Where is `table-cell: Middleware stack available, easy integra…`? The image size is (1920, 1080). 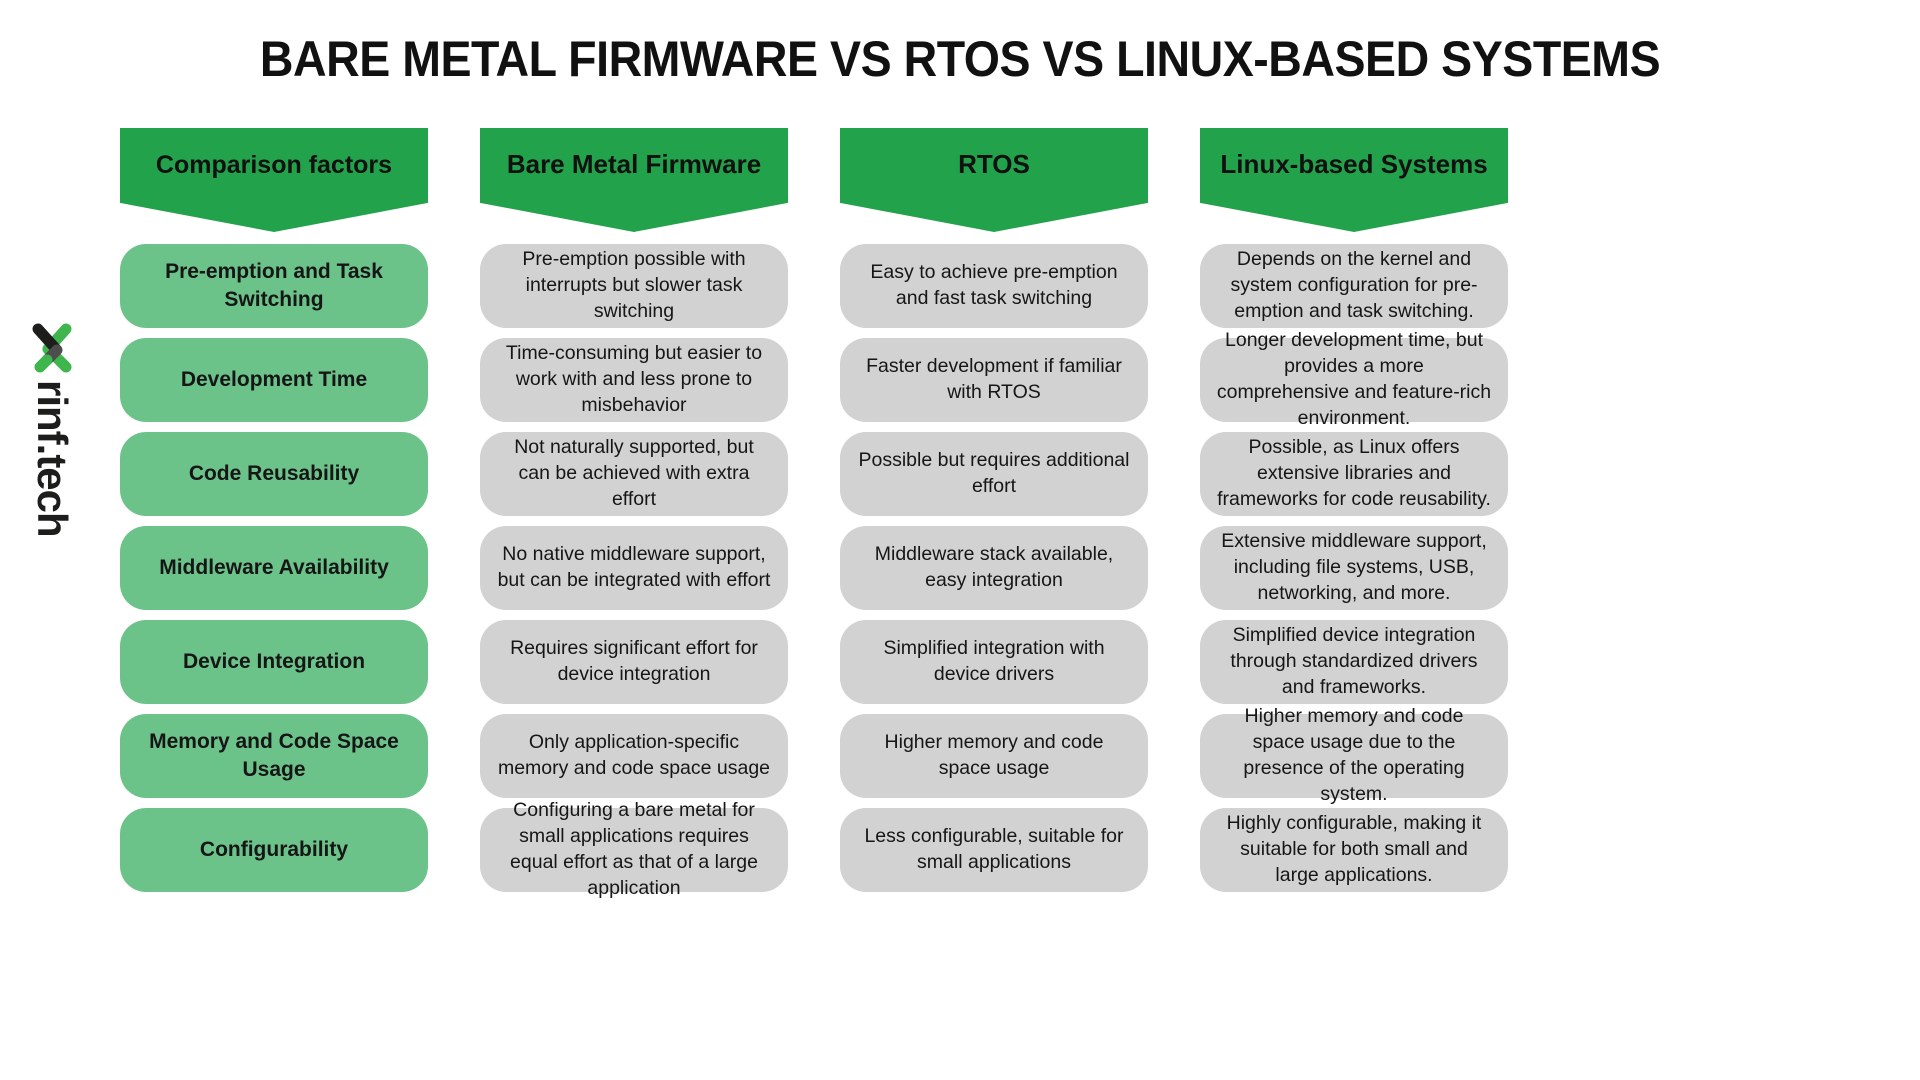 table-cell: Middleware stack available, easy integra… is located at coordinates (994, 568).